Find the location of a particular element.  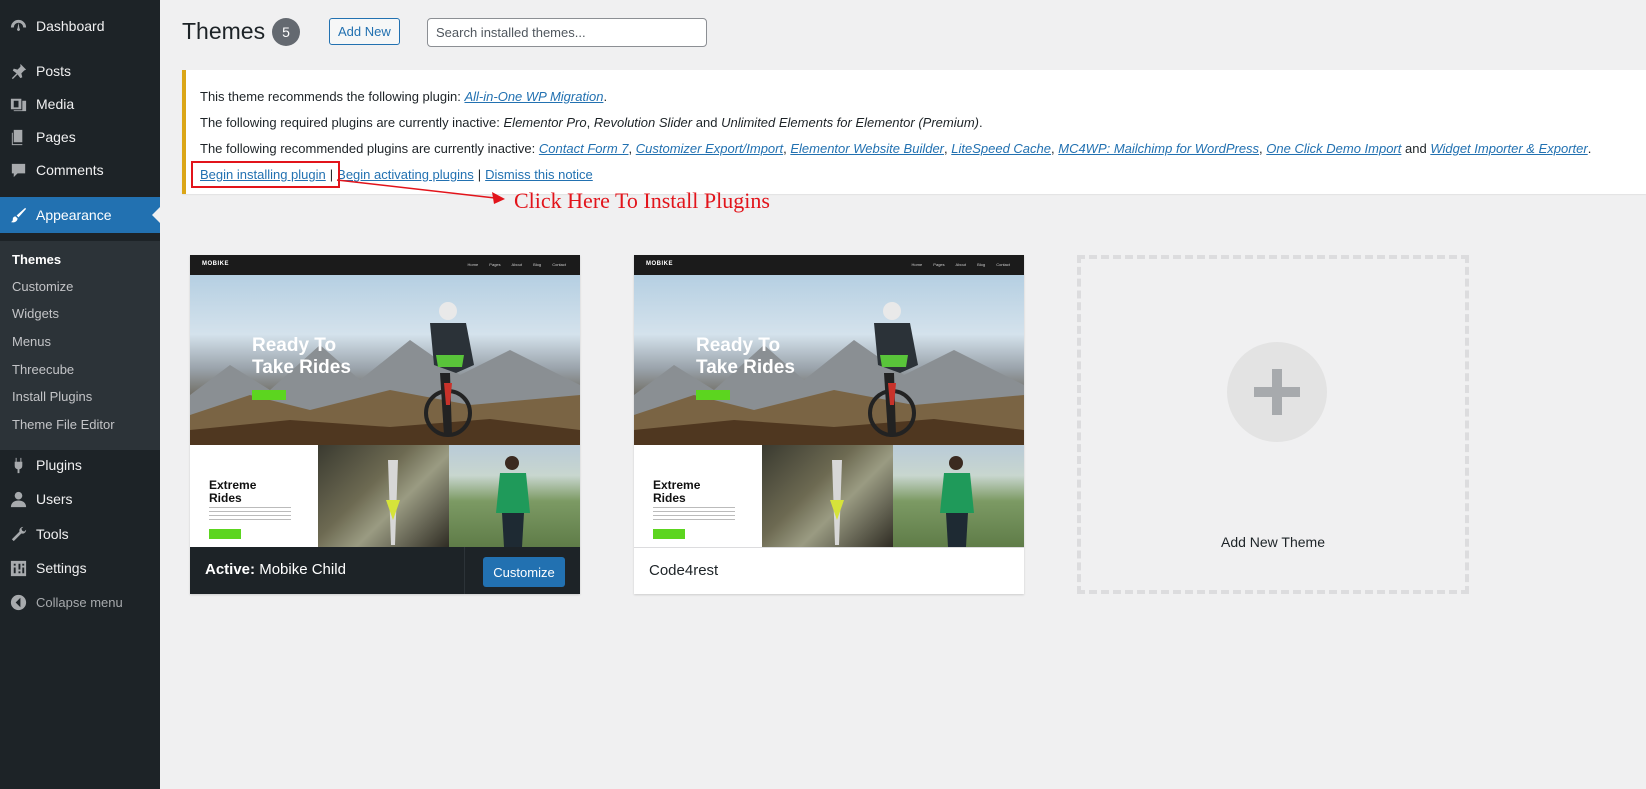

add-new-theme-label: Add New Theme is located at coordinates (1272, 542).